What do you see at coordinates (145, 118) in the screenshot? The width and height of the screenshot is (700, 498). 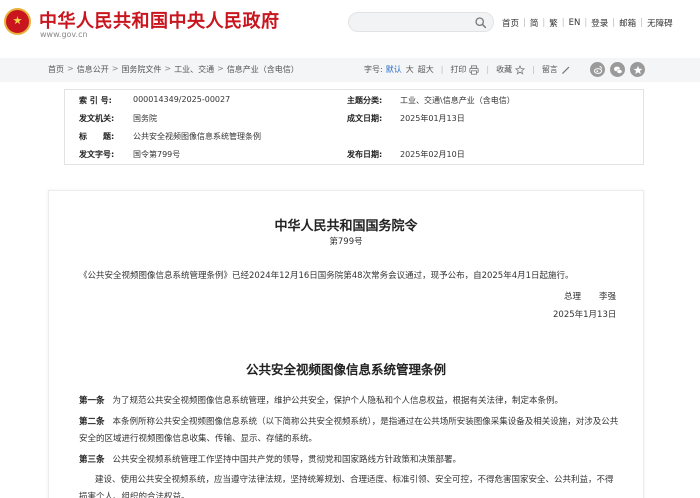 I see `issuer-value: 国务院` at bounding box center [145, 118].